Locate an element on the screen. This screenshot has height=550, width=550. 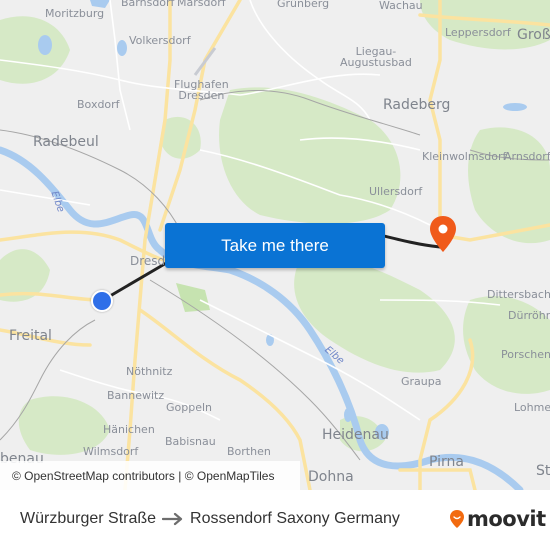
destination-name: Rossendorf Saxony Germany is located at coordinates (295, 518).